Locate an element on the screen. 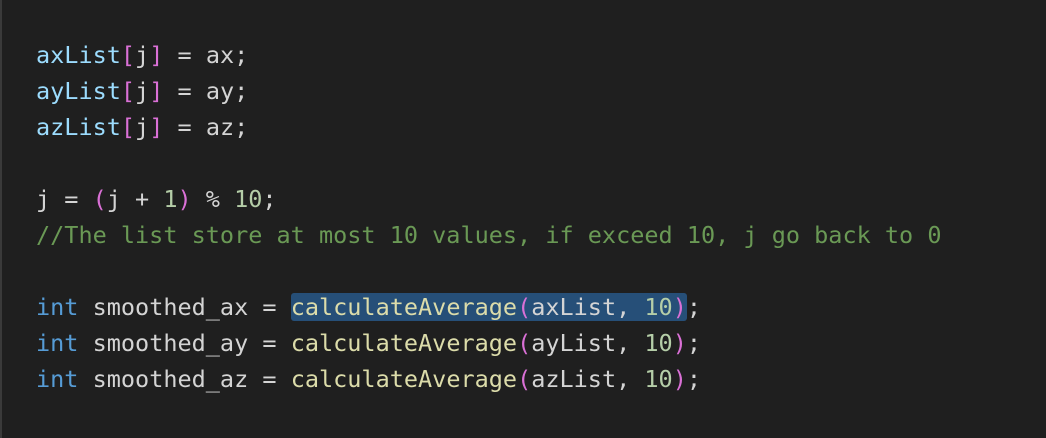 The width and height of the screenshot is (1046, 438). code-token: smoothed_az = is located at coordinates (184, 379).